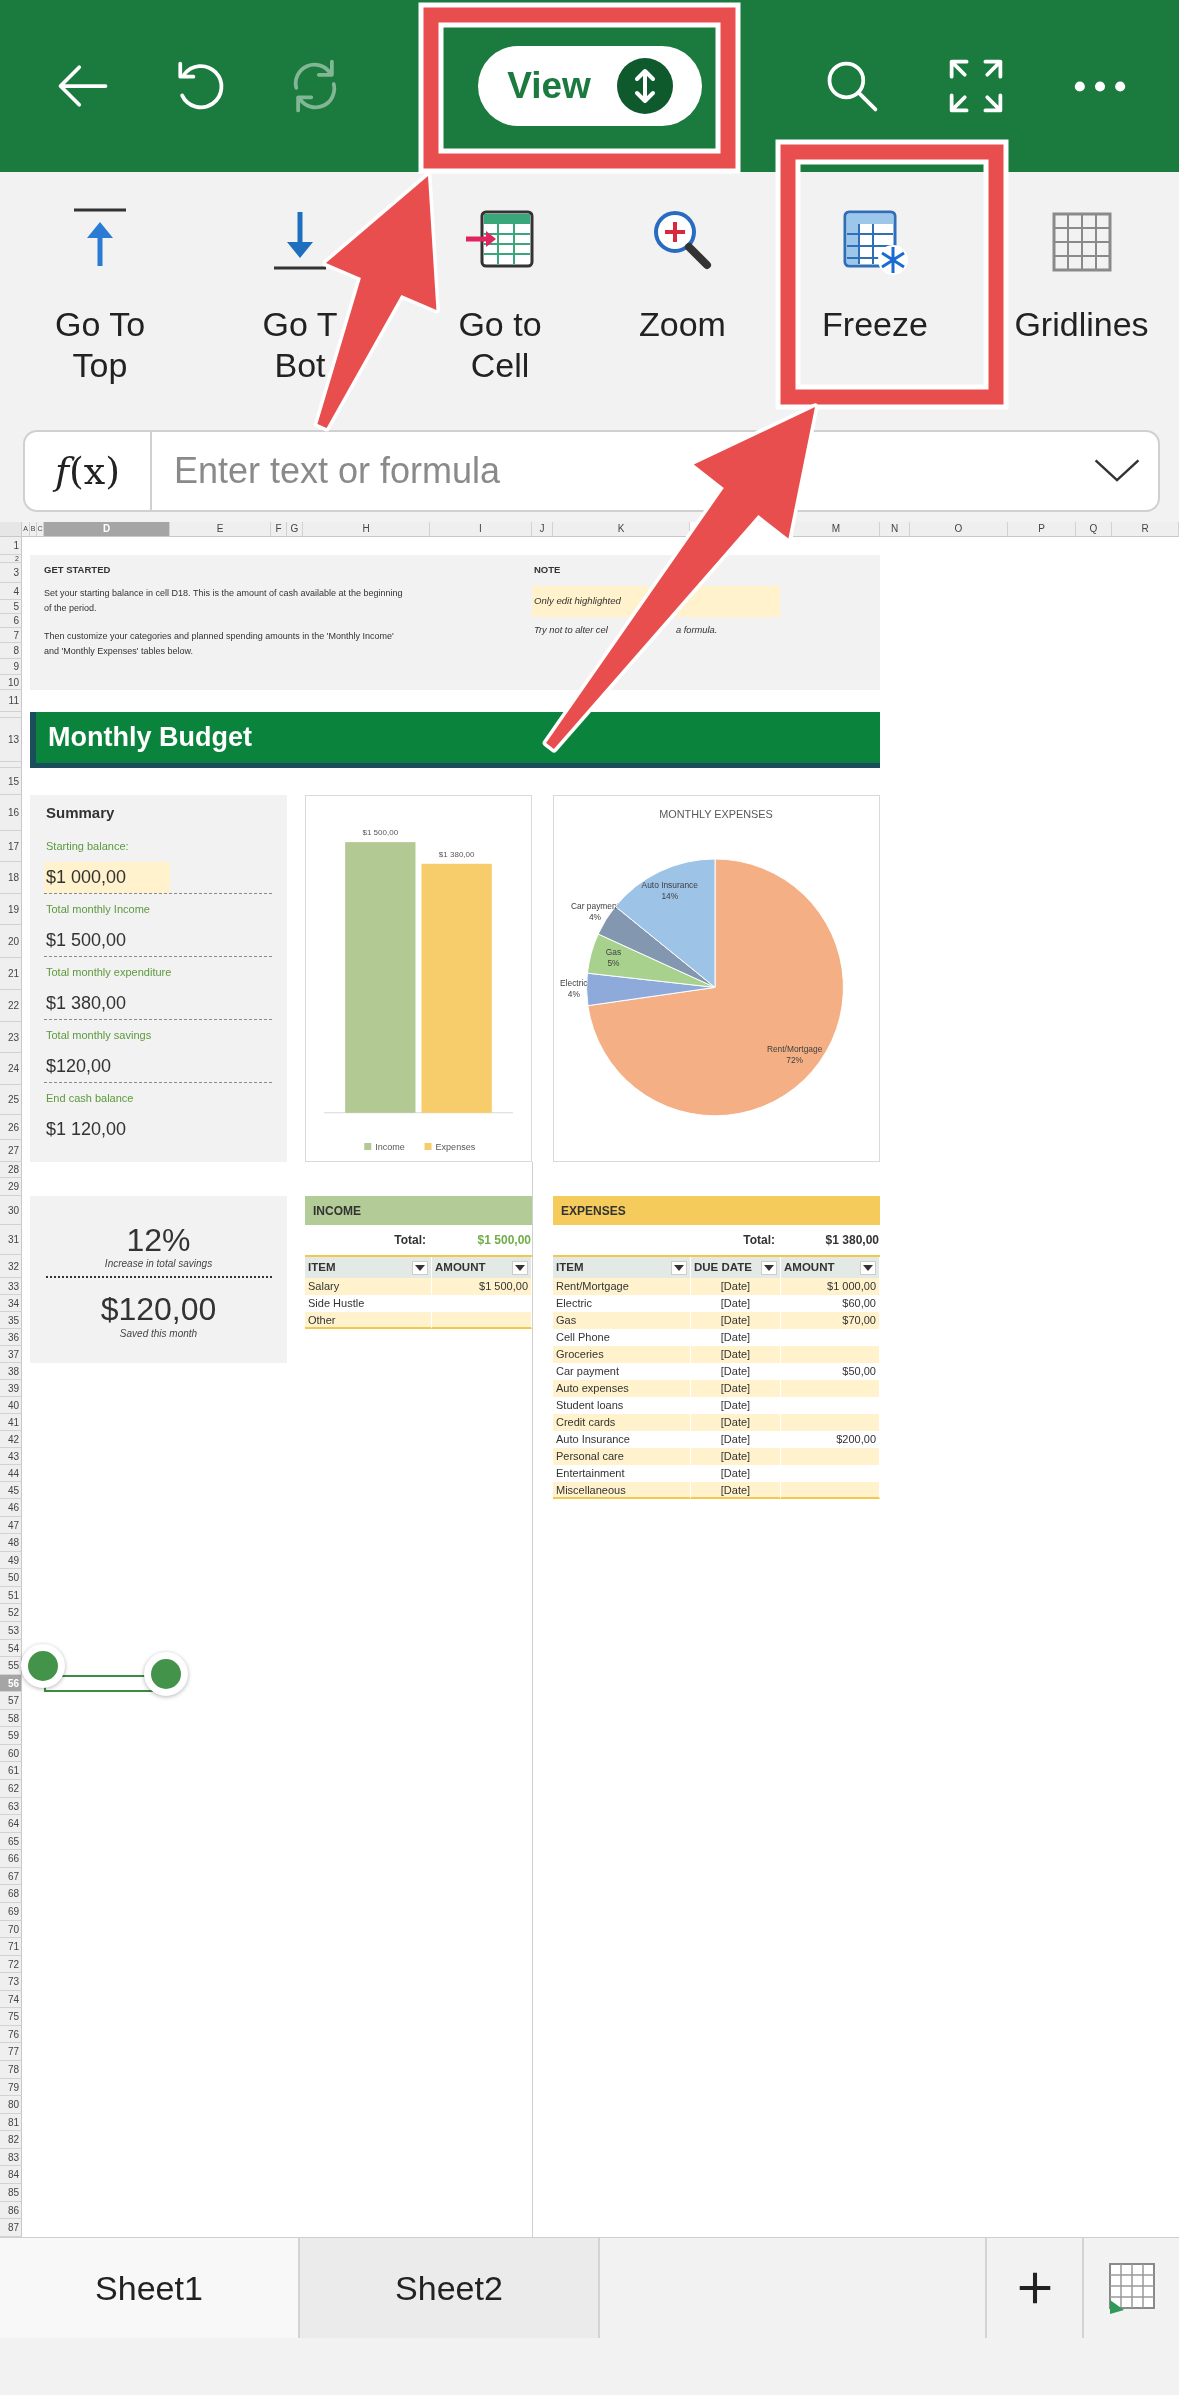  I want to click on sheet-row-header: 23, so click(11, 1037).